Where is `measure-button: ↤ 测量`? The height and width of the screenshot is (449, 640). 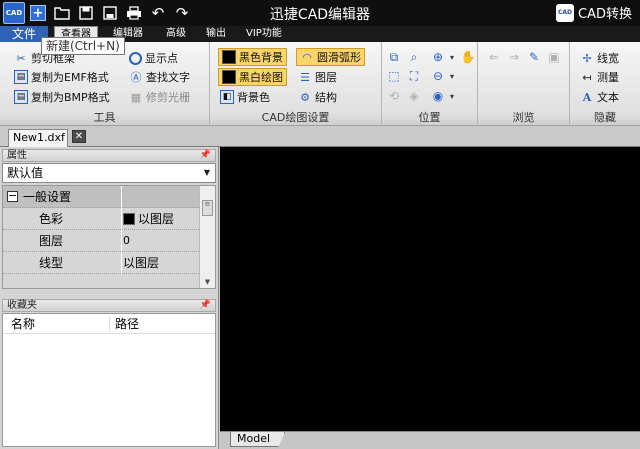 measure-button: ↤ 测量 is located at coordinates (599, 77).